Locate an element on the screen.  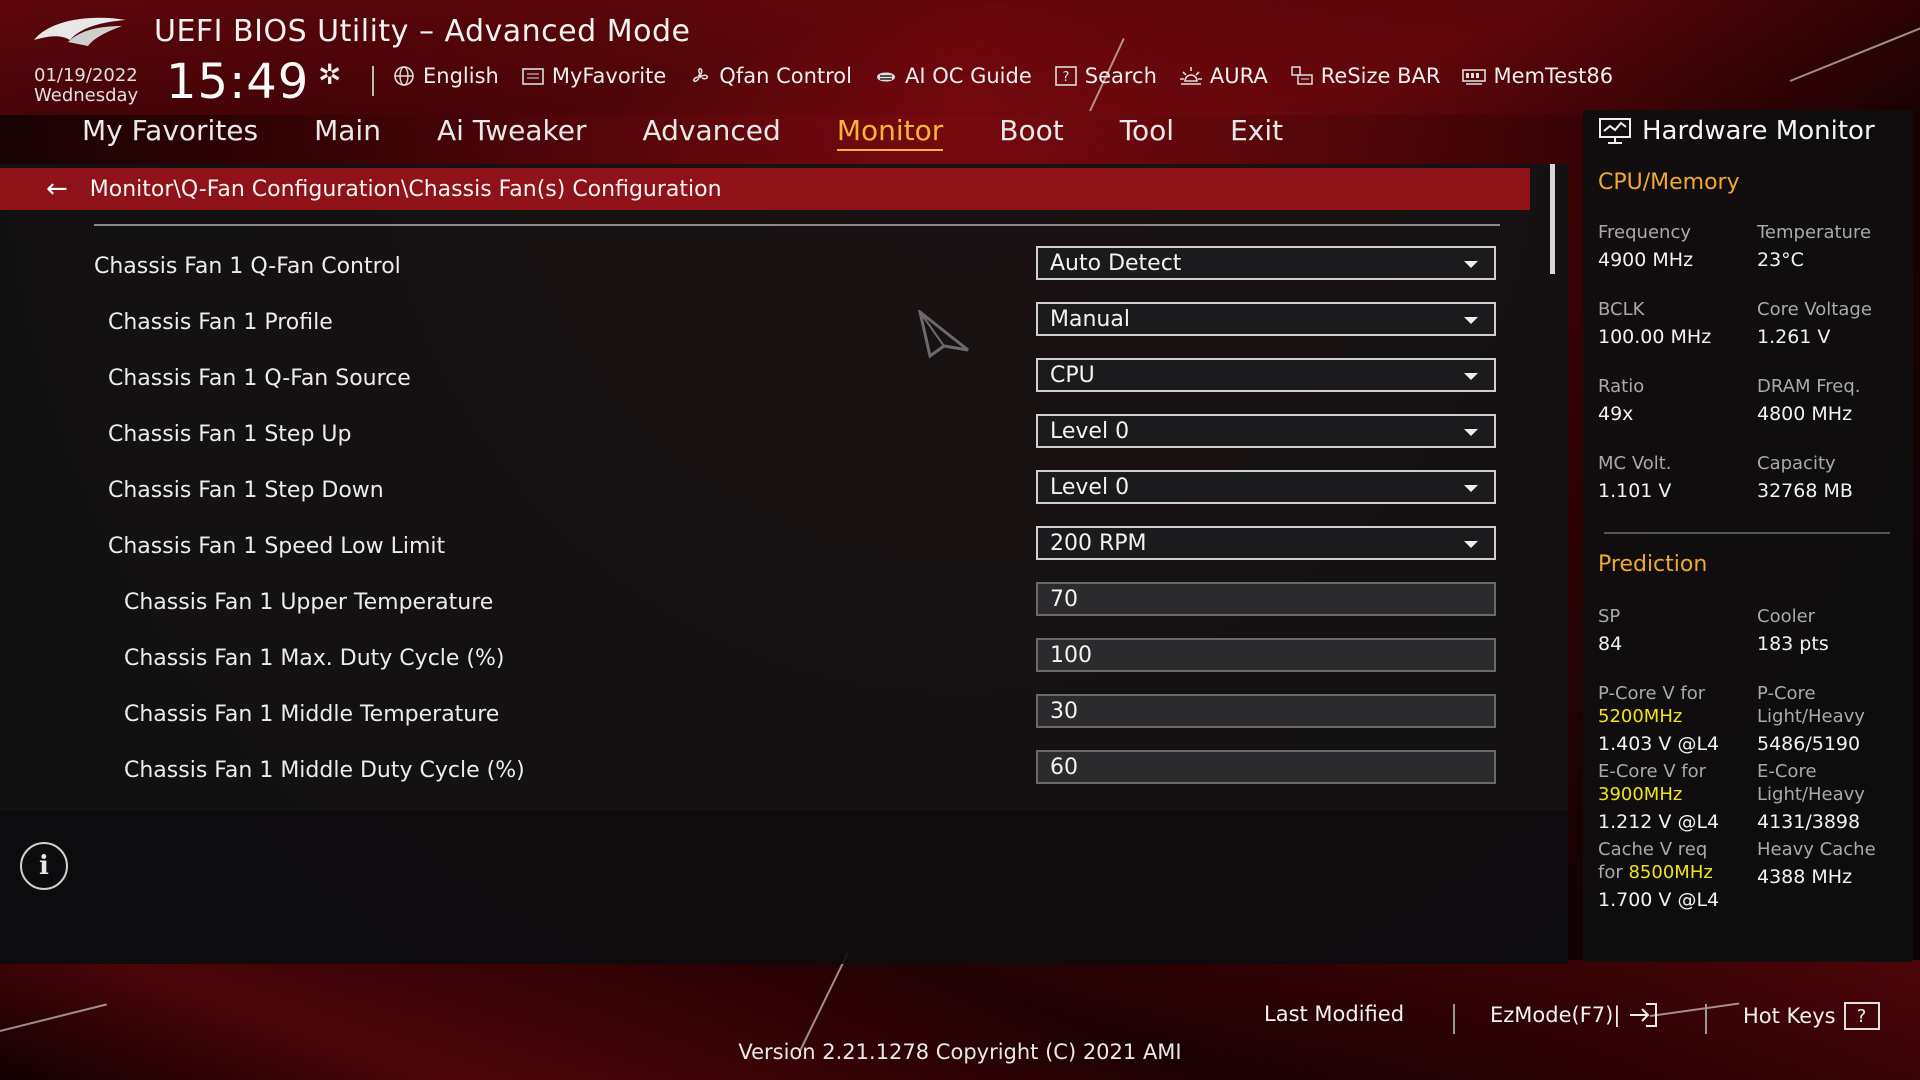
toolbar-myfavorite: MyFavorite is located at coordinates (593, 76).